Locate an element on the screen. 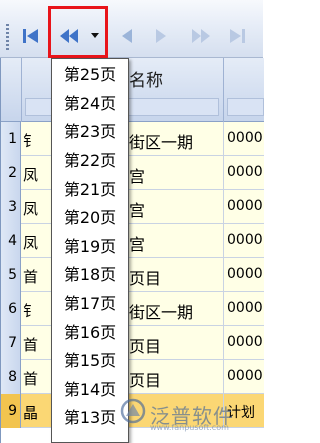 The height and width of the screenshot is (443, 320). table-row: 3 凤 宫 0000 is located at coordinates (132, 207).